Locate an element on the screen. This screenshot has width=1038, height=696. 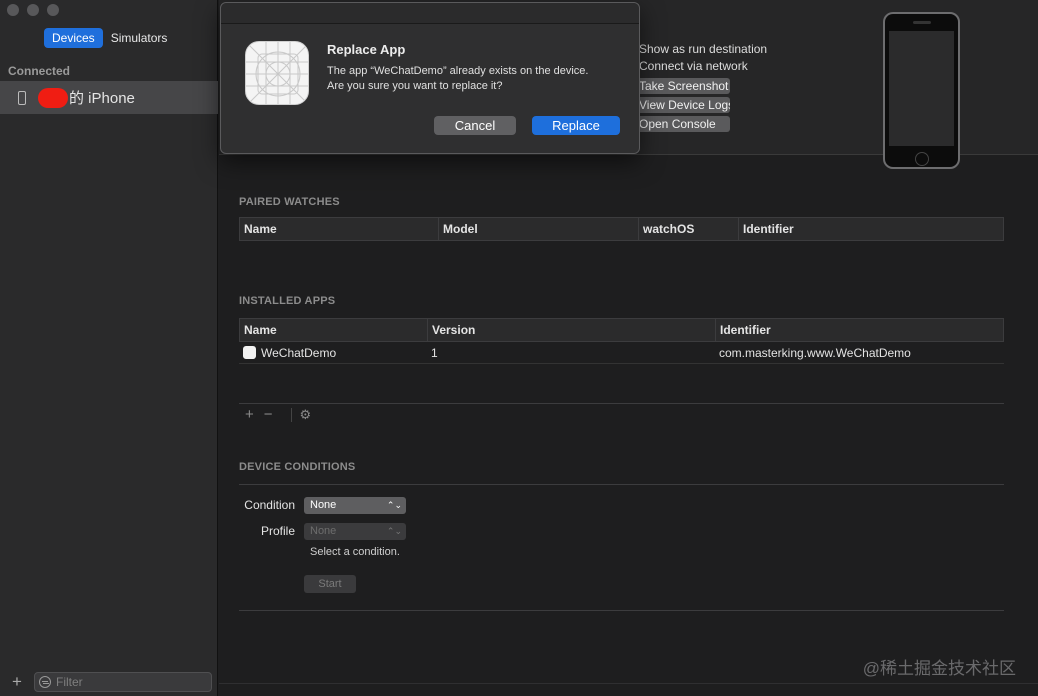
iphone-icon is located at coordinates (22, 97).